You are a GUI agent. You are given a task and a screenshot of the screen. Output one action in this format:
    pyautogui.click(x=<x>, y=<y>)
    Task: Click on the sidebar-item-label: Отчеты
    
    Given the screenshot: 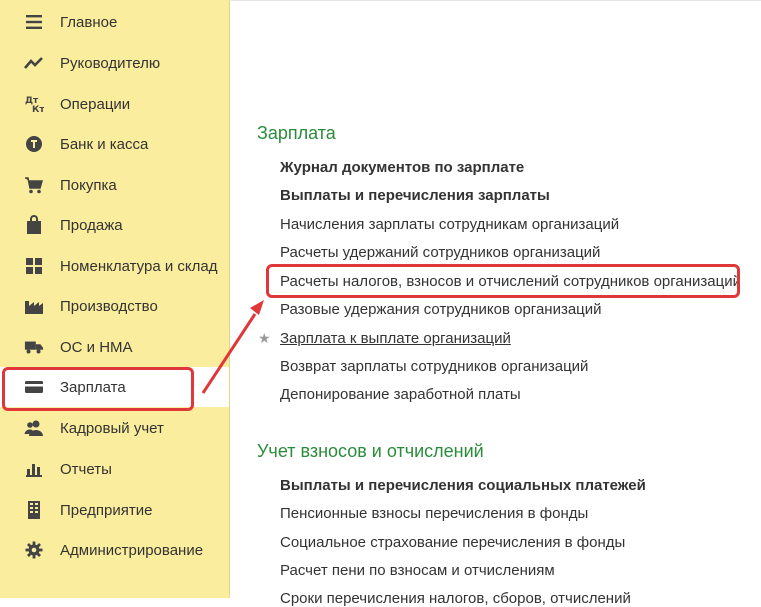 What is the action you would take?
    pyautogui.click(x=86, y=469)
    